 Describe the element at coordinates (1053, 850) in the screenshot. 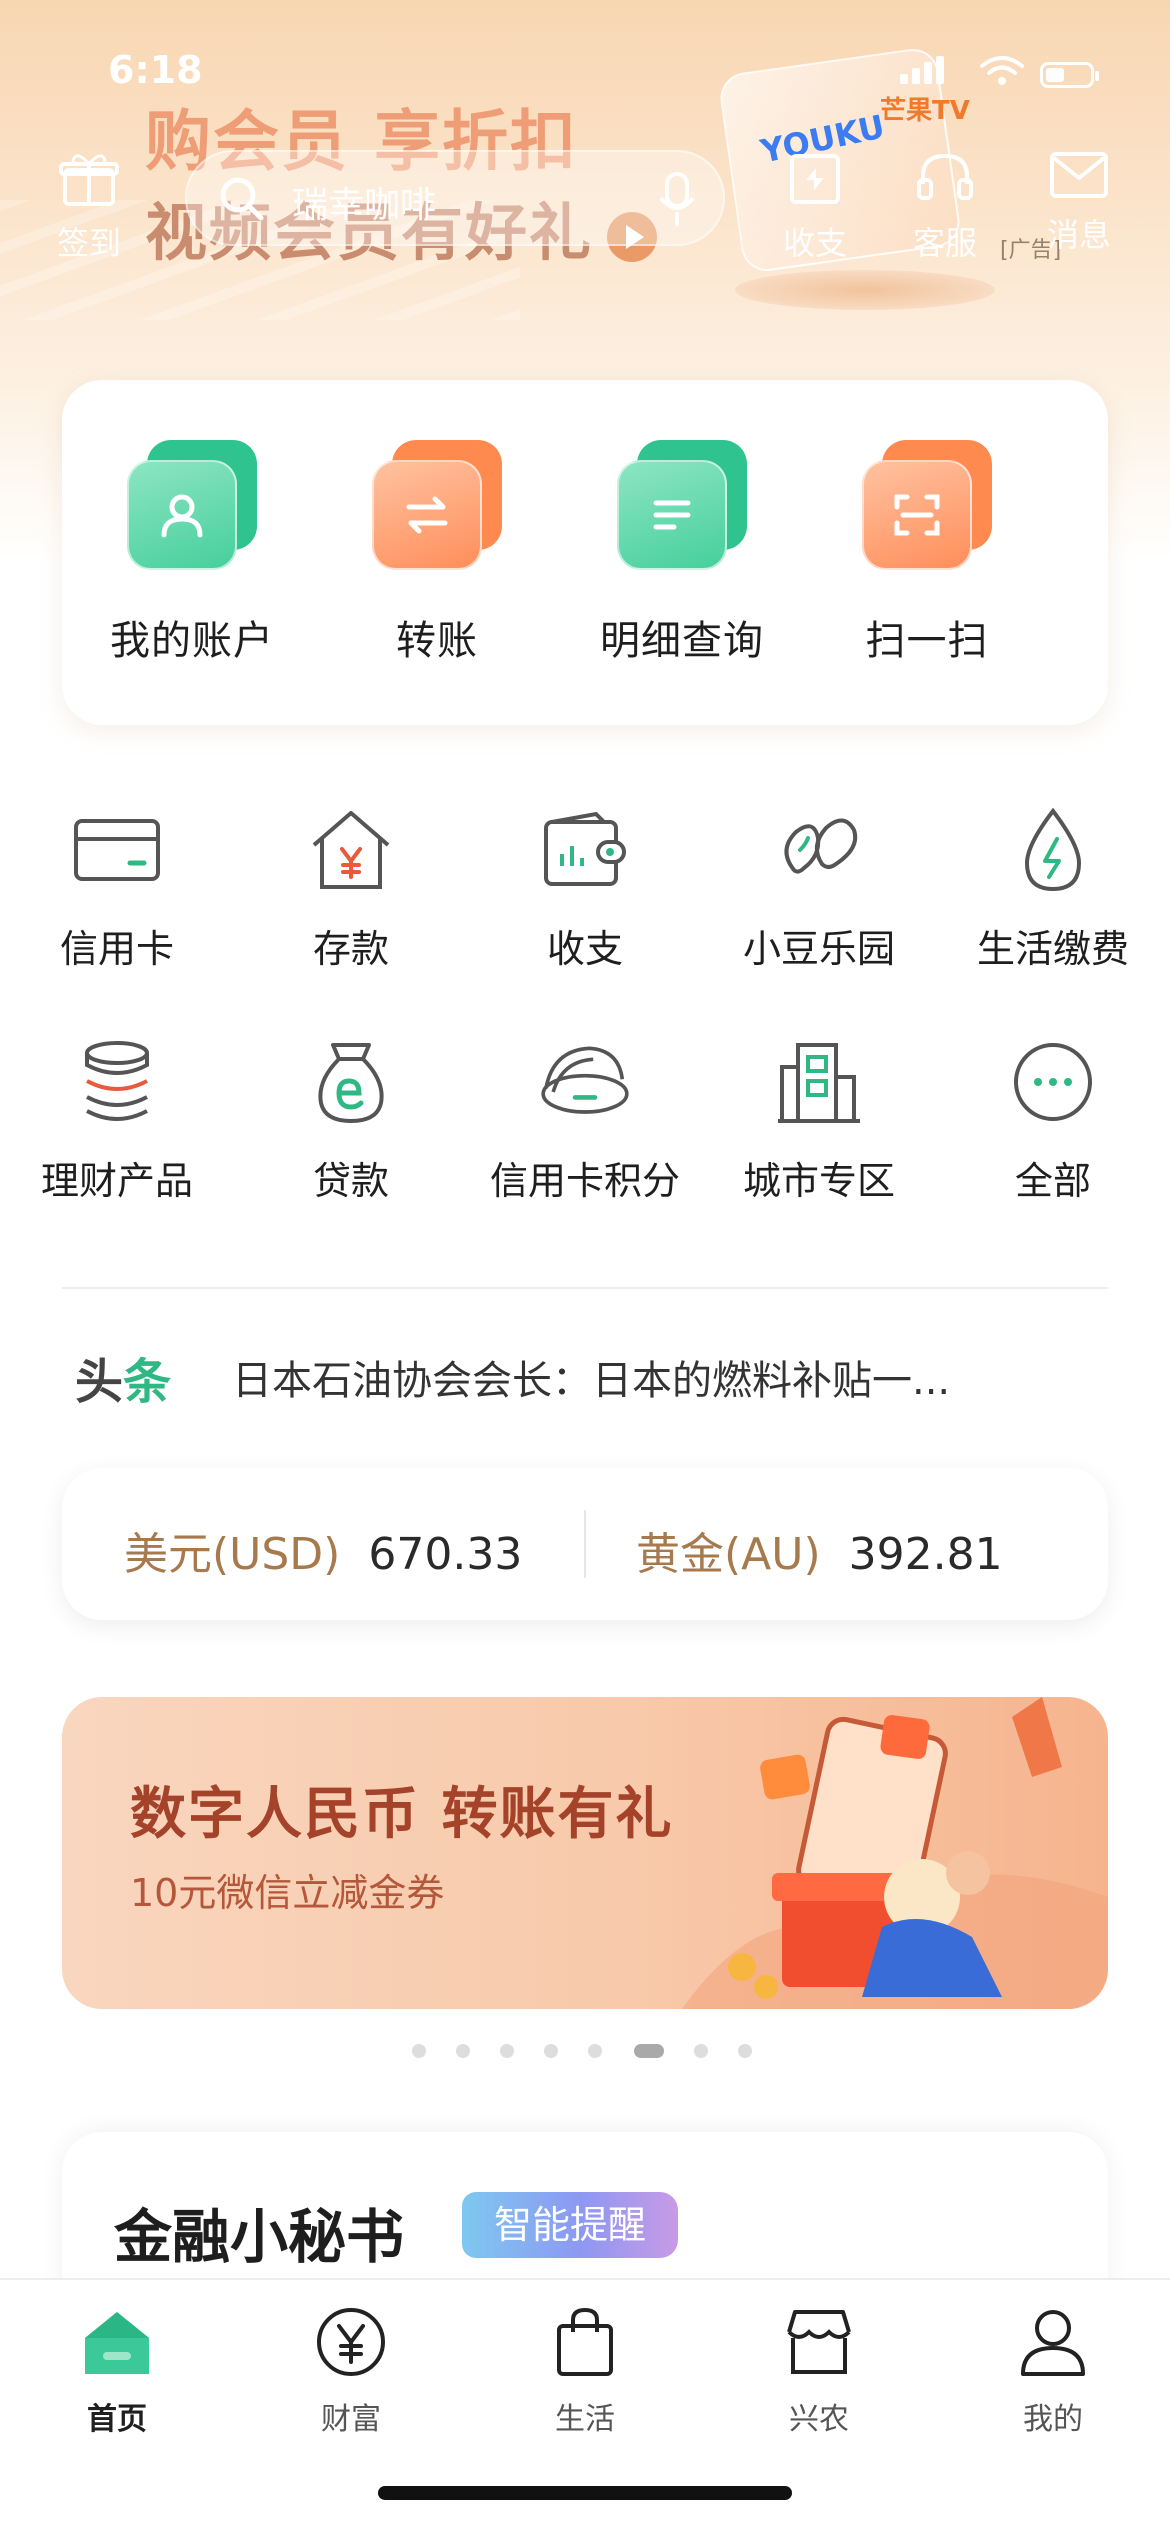

I see `utility-drop-icon` at that location.